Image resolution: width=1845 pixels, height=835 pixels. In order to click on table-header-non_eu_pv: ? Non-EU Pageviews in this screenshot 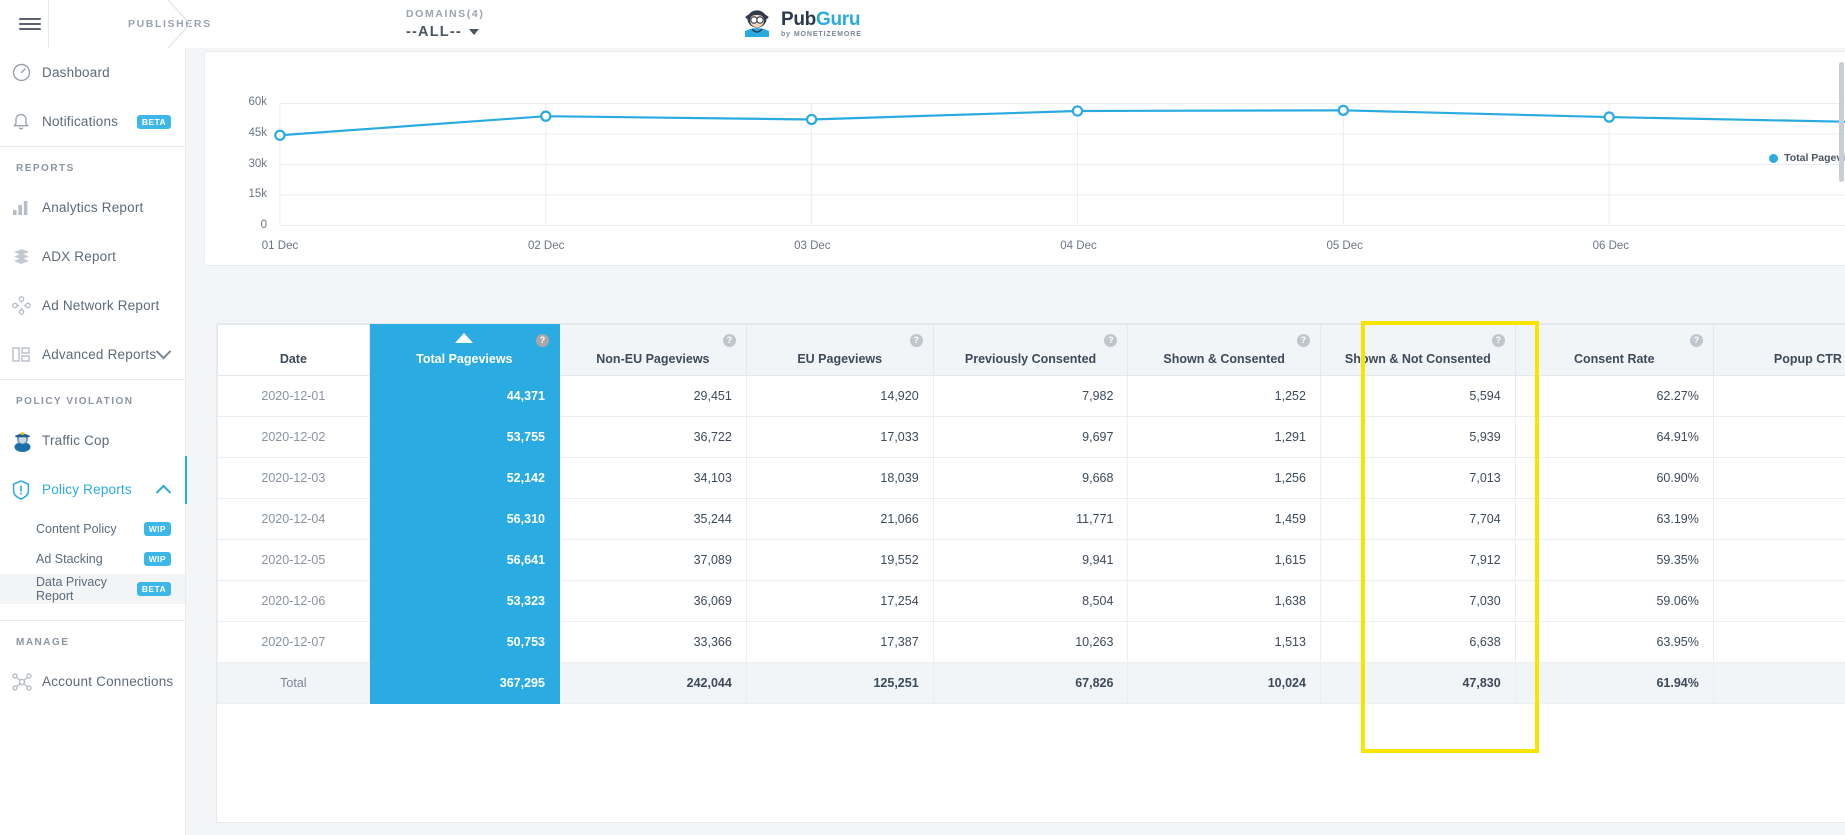, I will do `click(652, 350)`.